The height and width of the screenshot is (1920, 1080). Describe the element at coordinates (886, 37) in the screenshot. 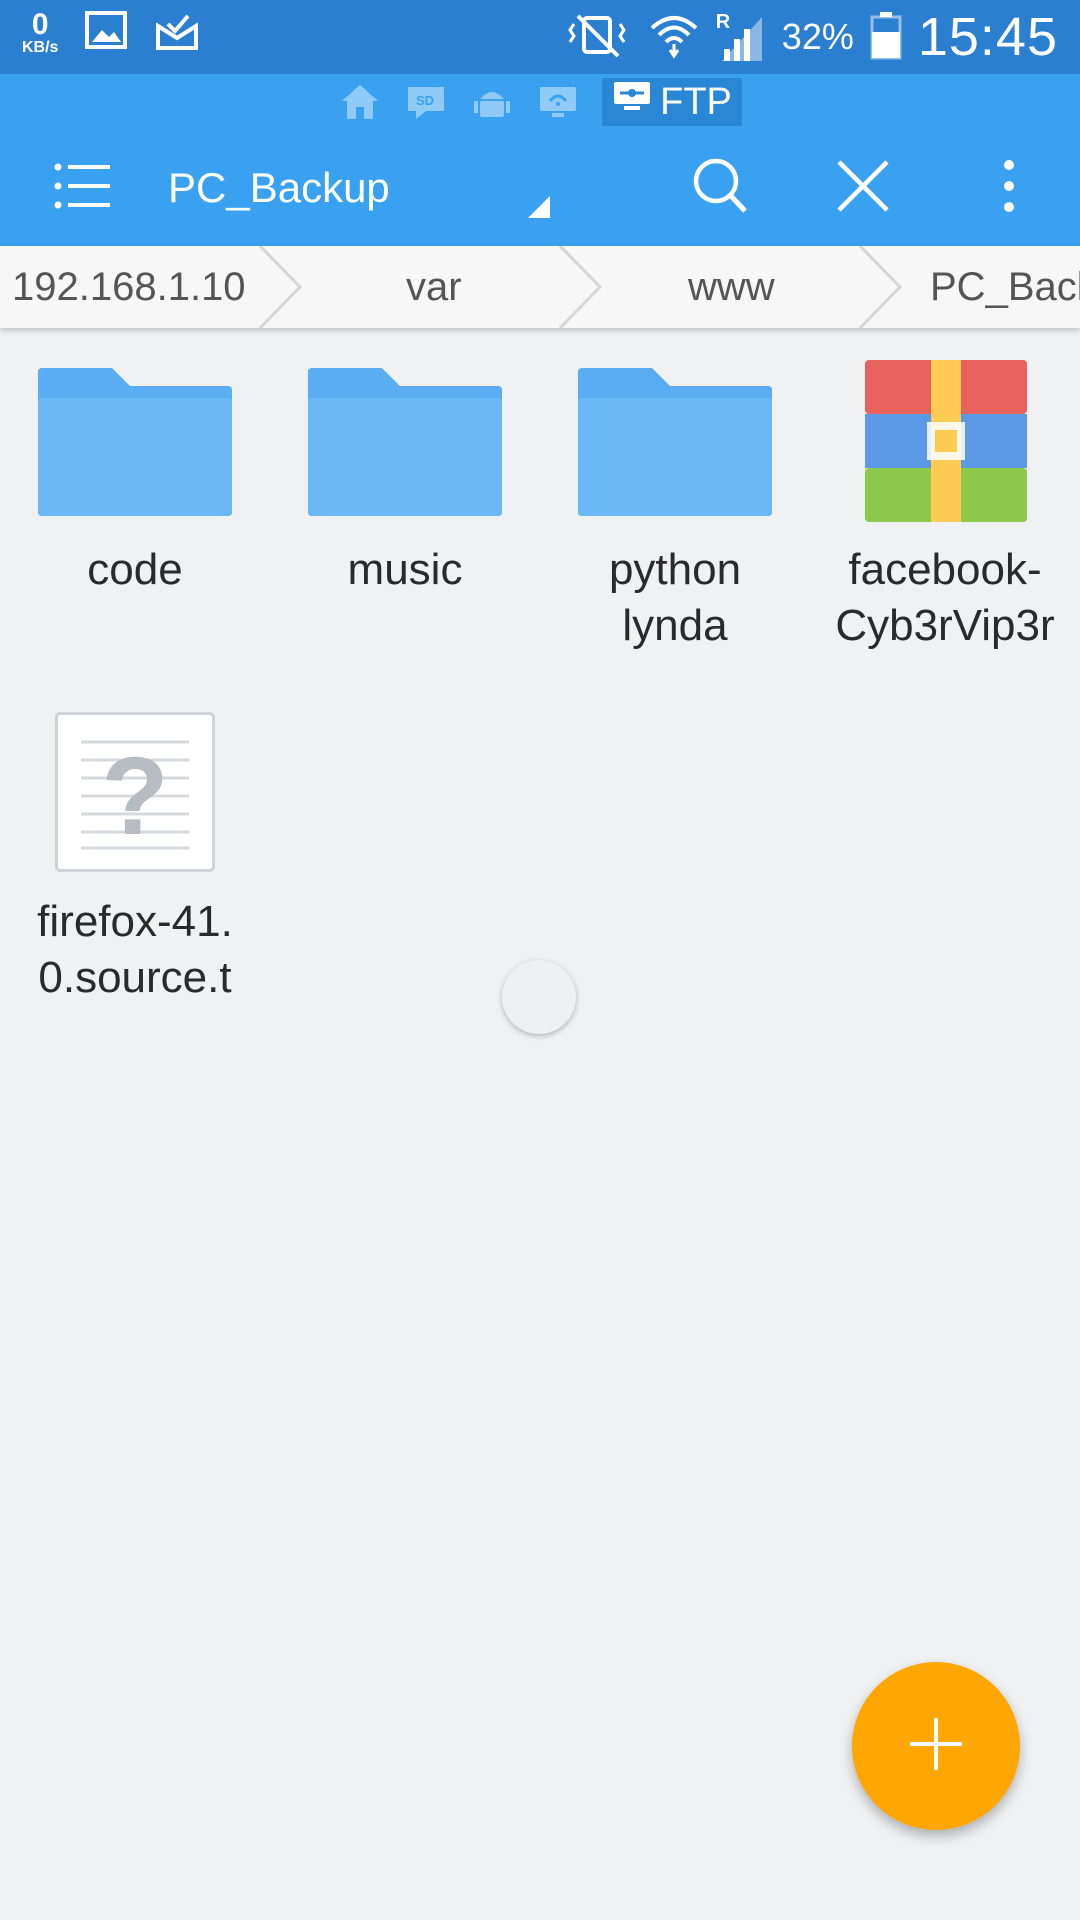

I see `battery-icon` at that location.